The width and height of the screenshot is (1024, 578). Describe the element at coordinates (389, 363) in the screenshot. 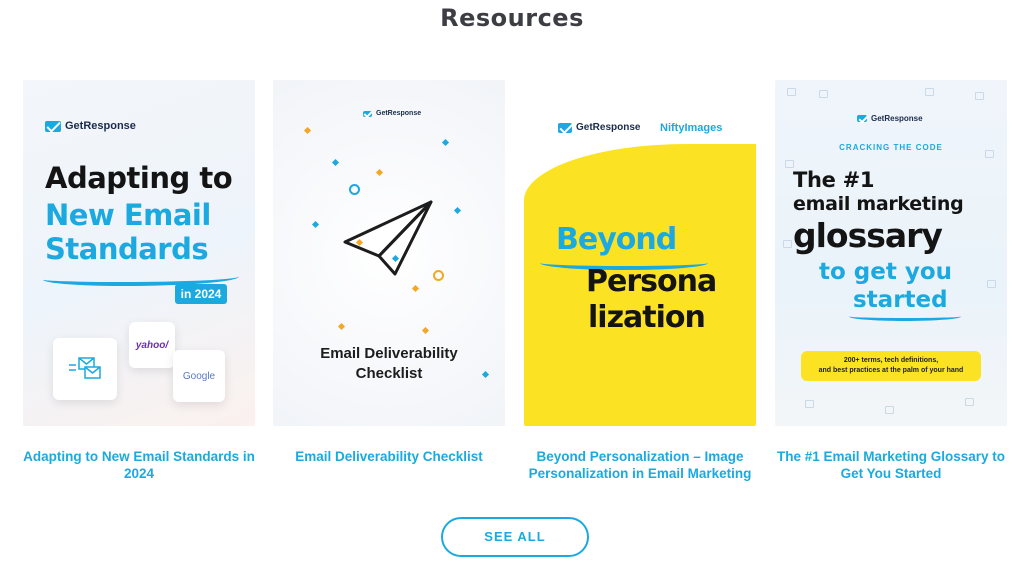

I see `cover-title: Email Deliverability Checklist` at that location.